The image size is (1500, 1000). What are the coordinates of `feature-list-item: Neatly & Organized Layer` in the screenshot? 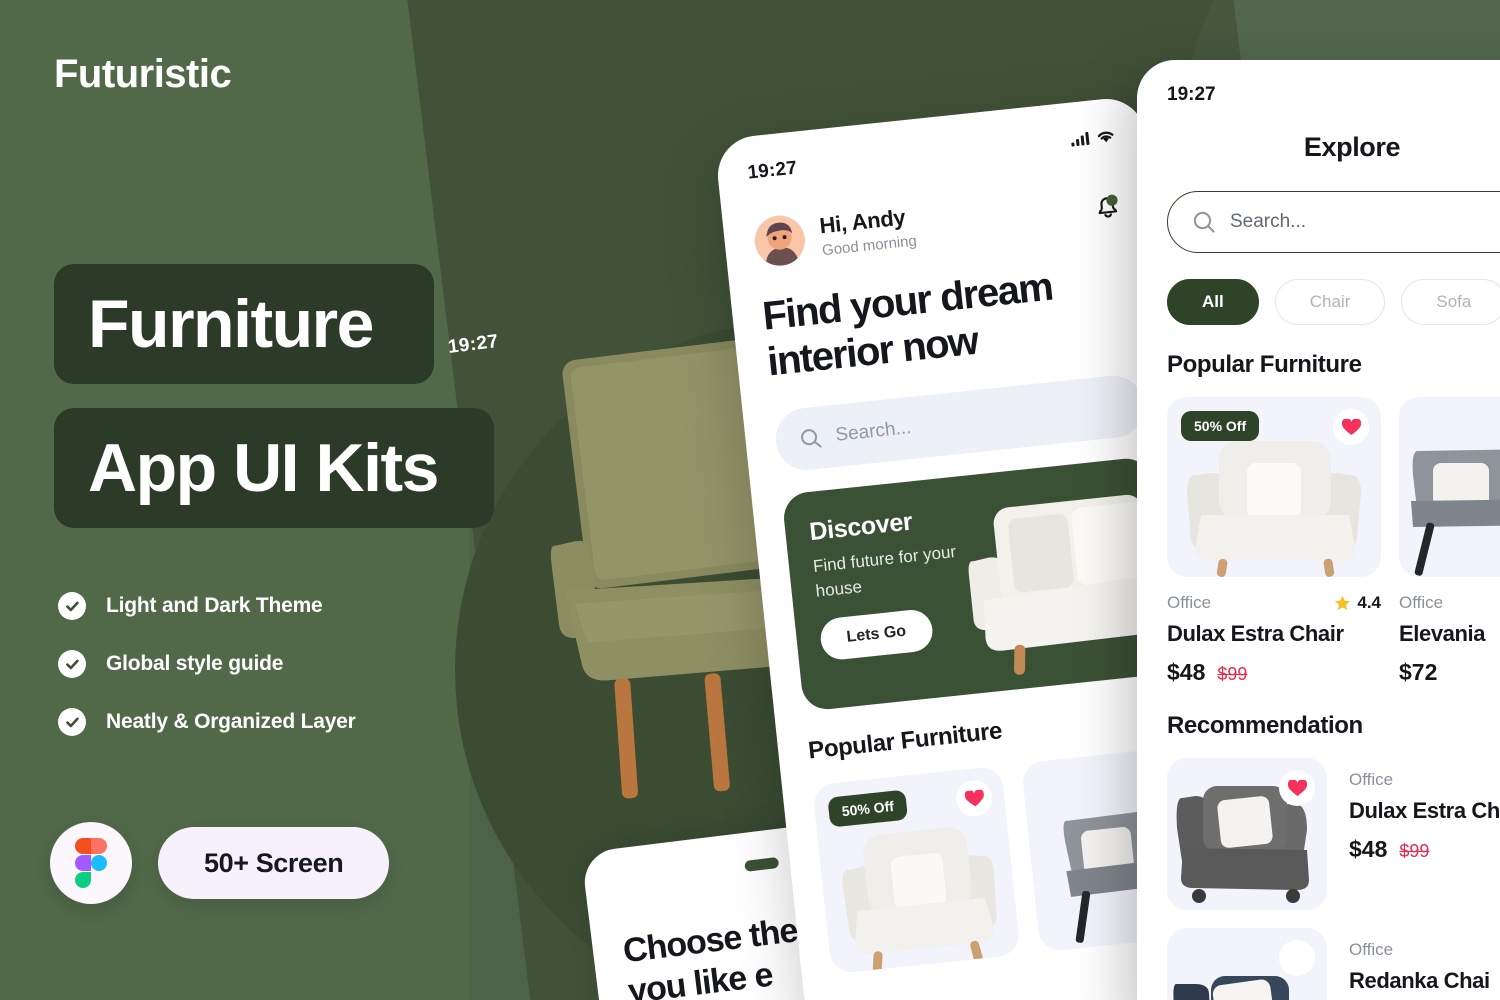 It's located at (207, 722).